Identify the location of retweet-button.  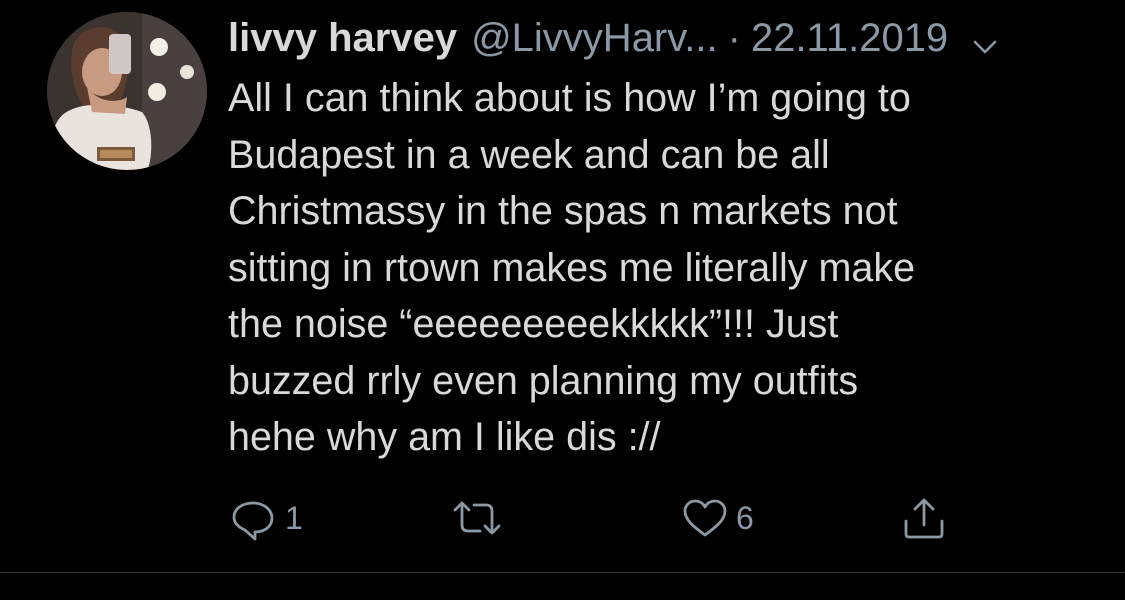
(480, 518).